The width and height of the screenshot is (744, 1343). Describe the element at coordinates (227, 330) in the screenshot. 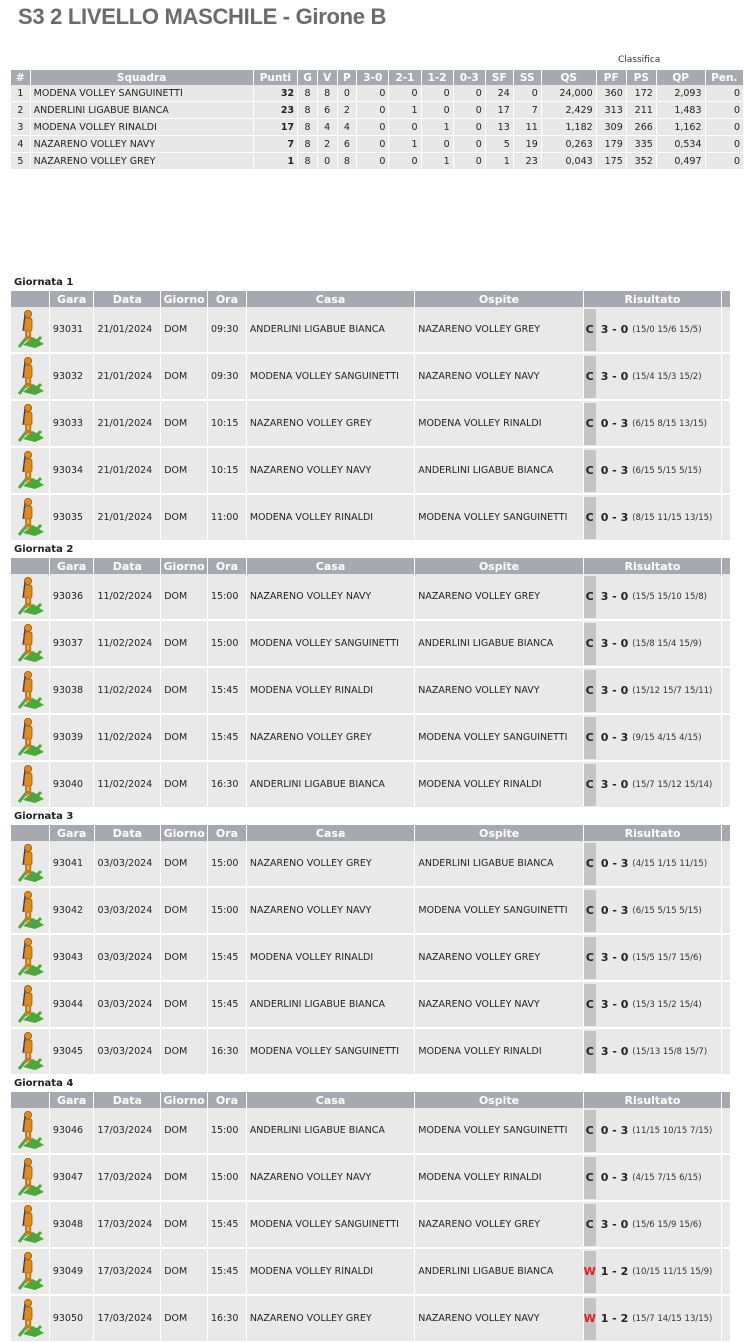

I see `match-time: 09:30` at that location.